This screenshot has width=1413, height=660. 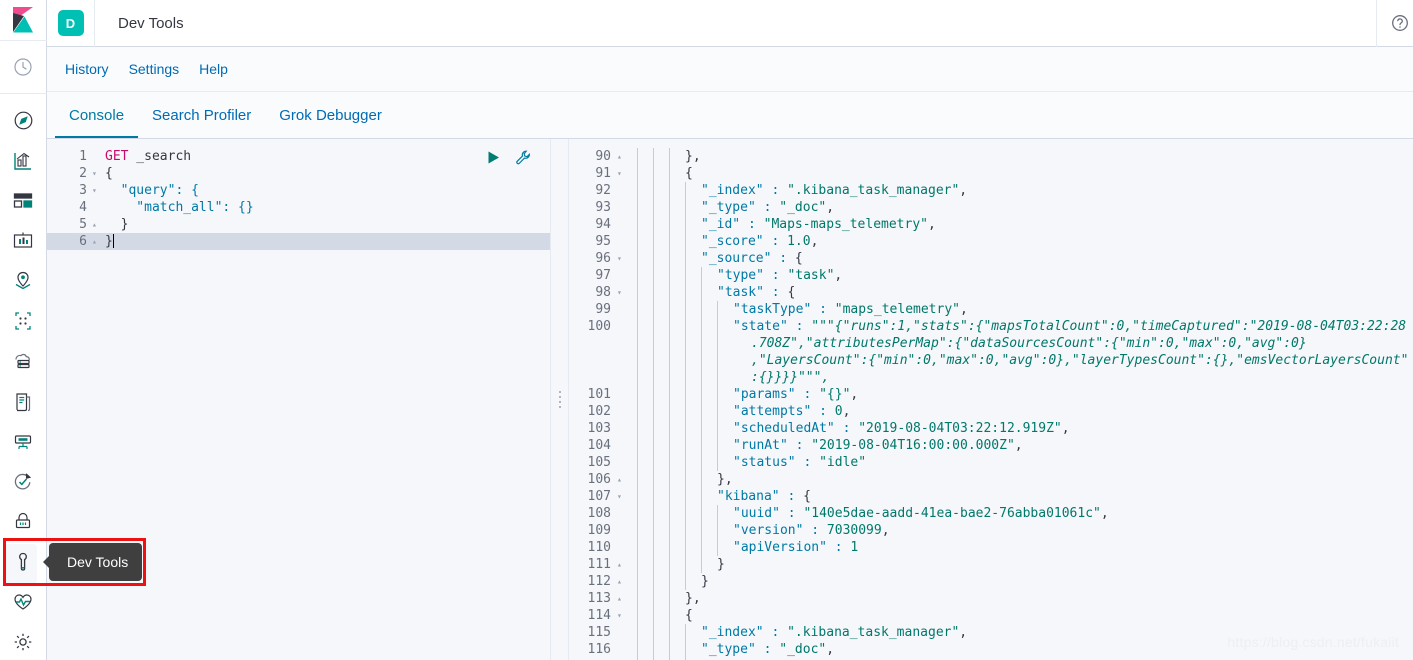 I want to click on output-line: 106 ▴},, so click(x=991, y=479).